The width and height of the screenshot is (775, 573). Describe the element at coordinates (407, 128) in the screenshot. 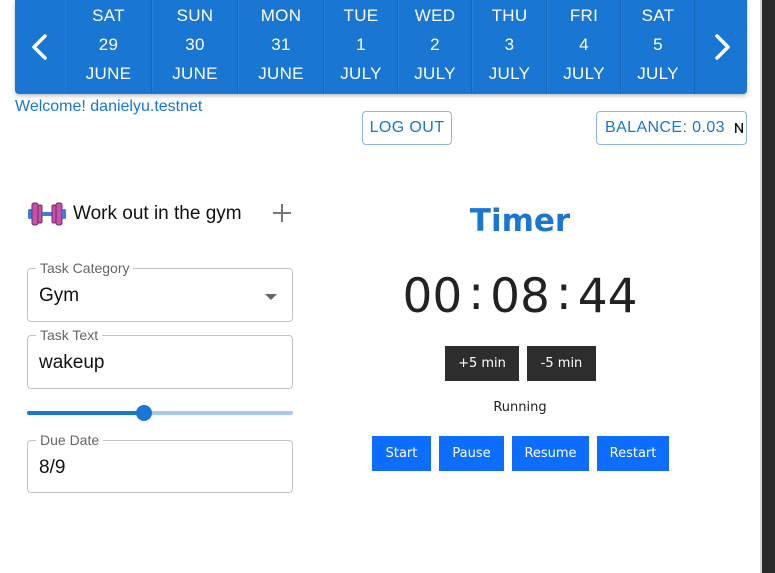

I see `logout-button: LOG OUT` at that location.